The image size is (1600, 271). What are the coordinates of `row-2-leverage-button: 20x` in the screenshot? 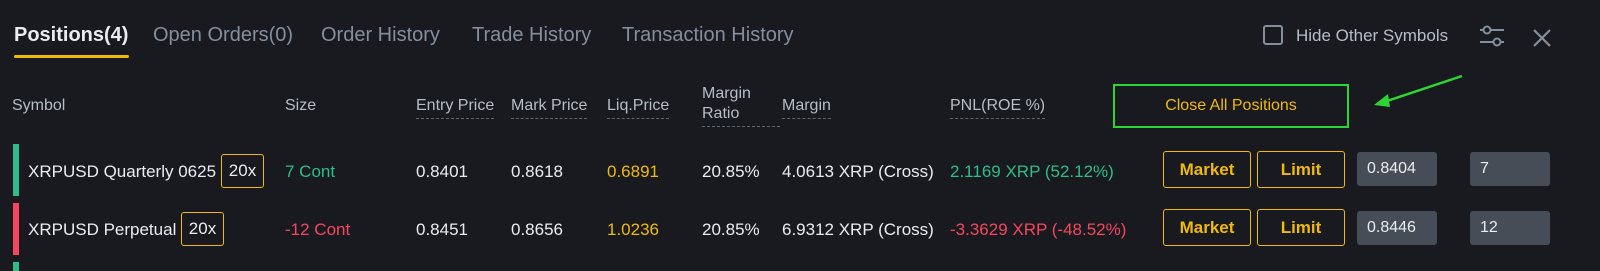 It's located at (202, 229).